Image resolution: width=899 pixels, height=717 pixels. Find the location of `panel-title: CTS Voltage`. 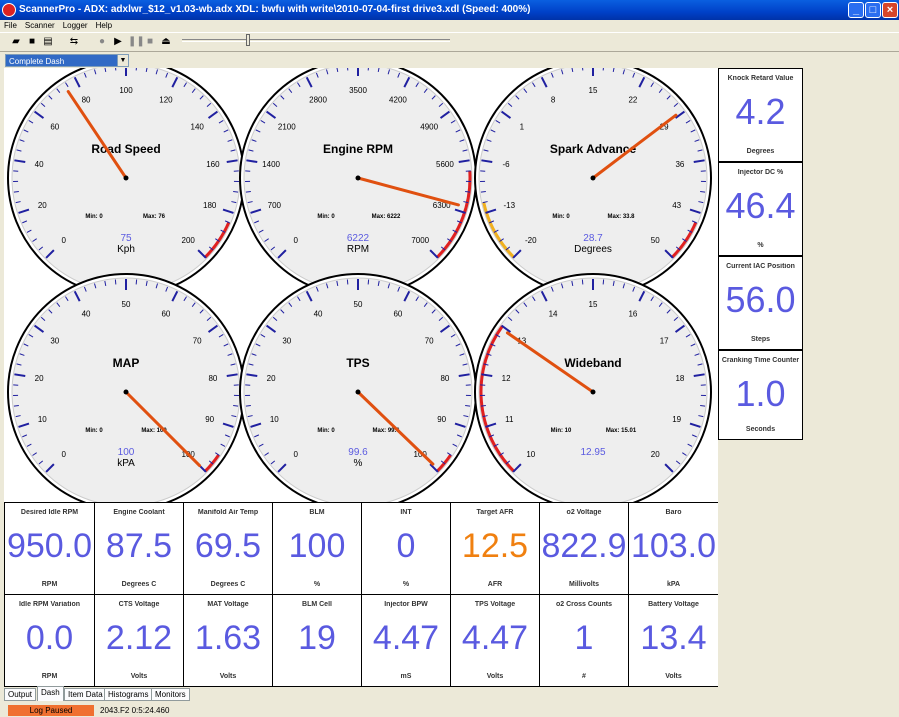

panel-title: CTS Voltage is located at coordinates (139, 604).